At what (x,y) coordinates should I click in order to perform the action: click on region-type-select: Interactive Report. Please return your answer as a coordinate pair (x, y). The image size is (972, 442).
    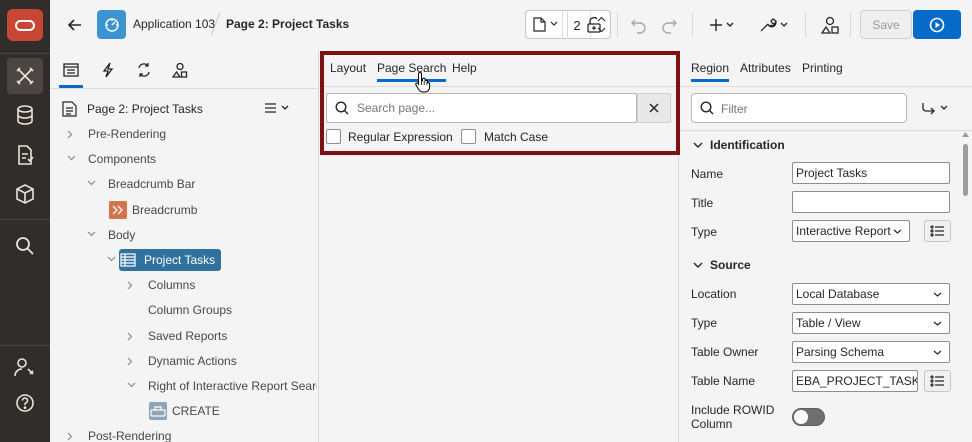
    Looking at the image, I should click on (851, 231).